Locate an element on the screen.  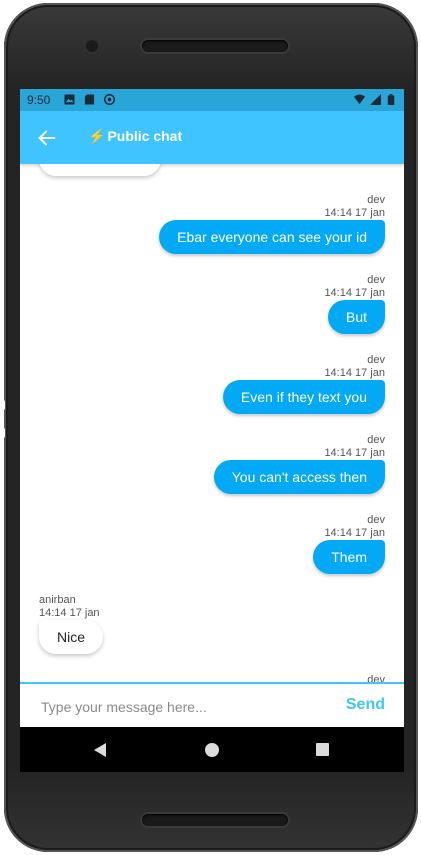
page-title-text: Public chat is located at coordinates (145, 136).